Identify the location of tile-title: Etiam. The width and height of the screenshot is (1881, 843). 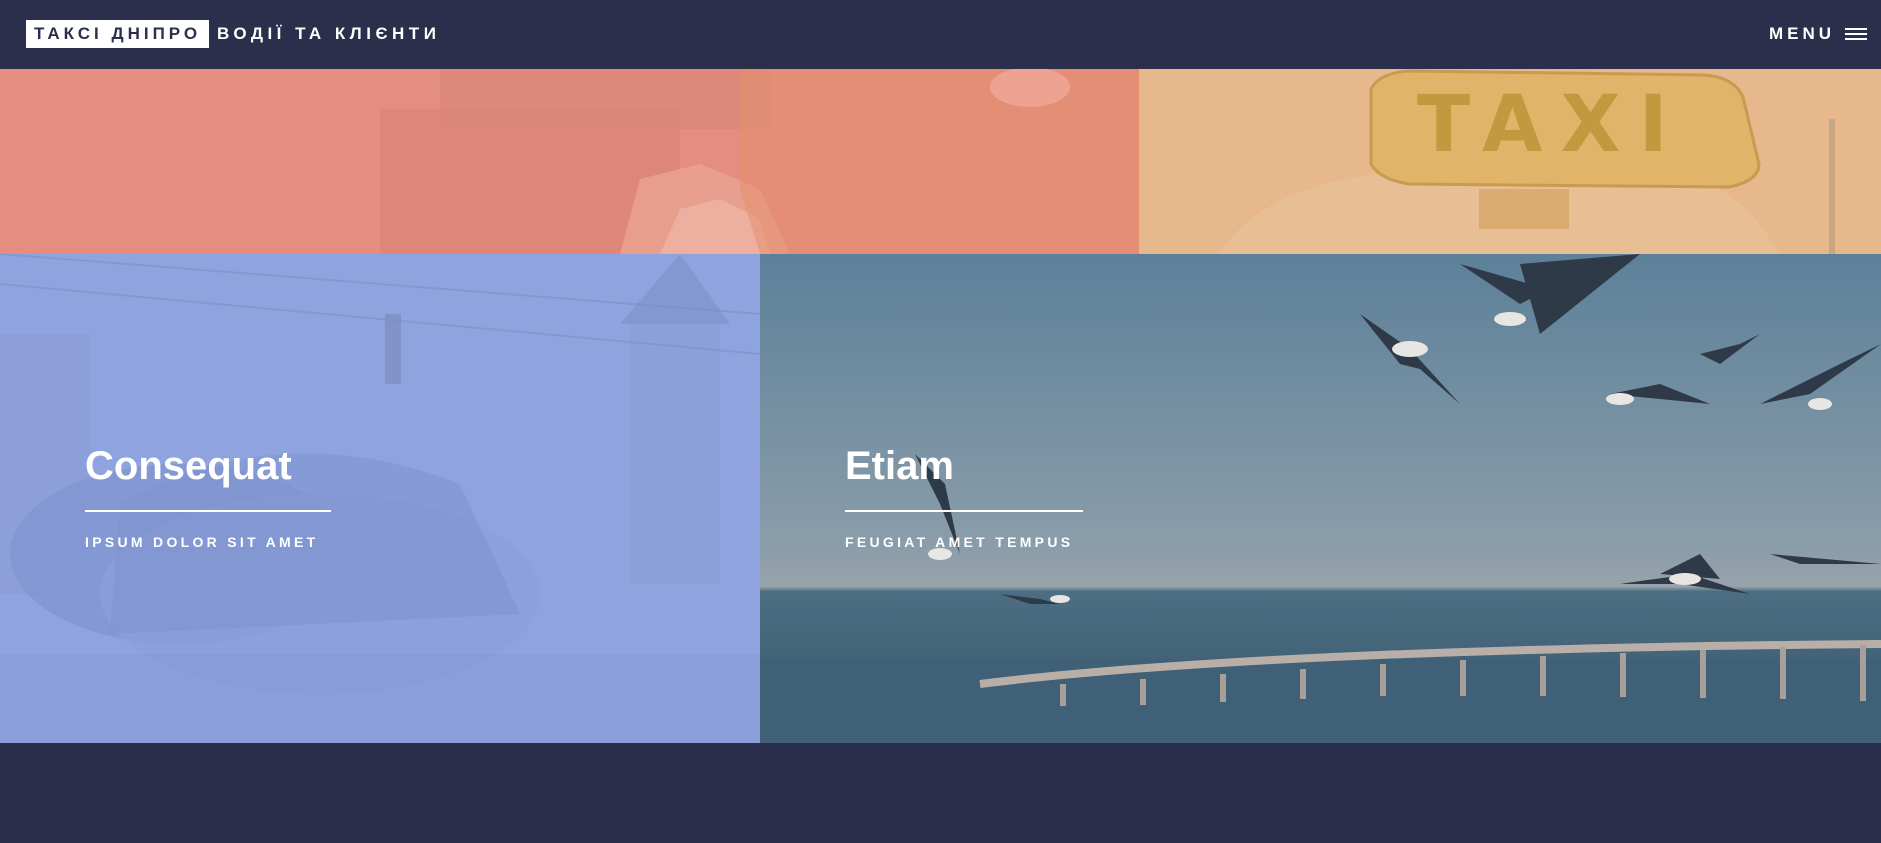
(964, 466).